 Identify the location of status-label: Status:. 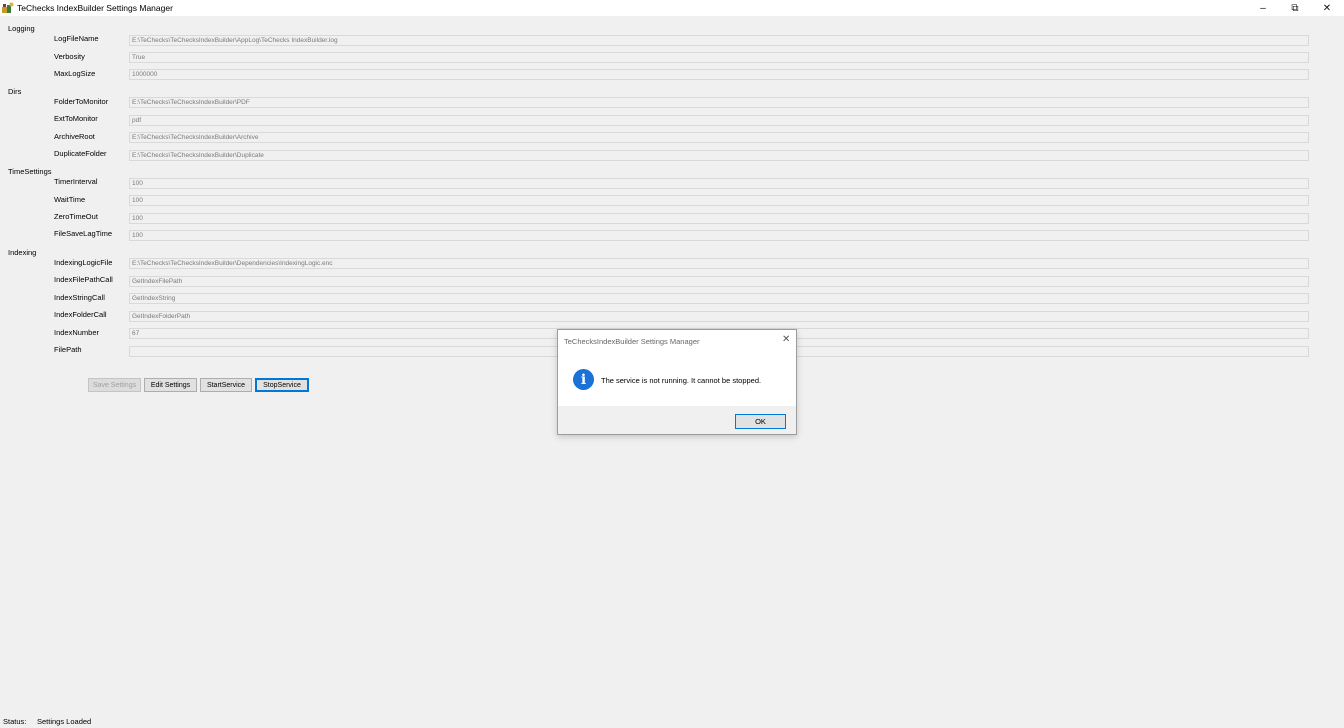
(15, 721).